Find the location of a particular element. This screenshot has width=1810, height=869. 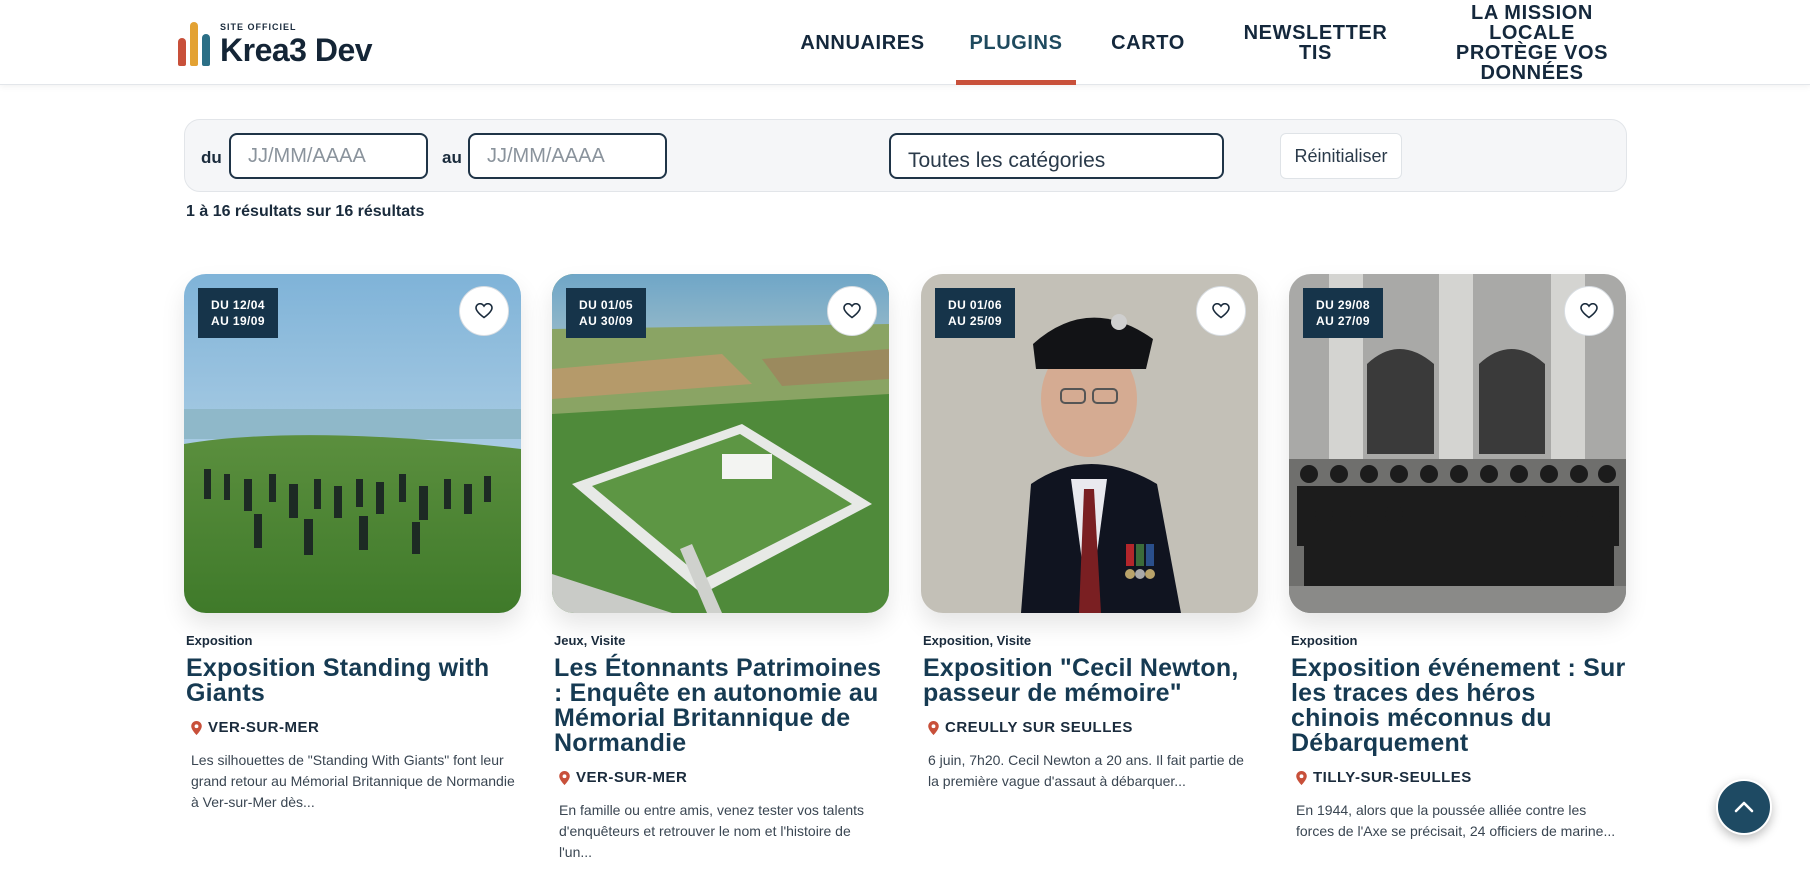

event-title: Exposition Standing with Giants is located at coordinates (353, 681).